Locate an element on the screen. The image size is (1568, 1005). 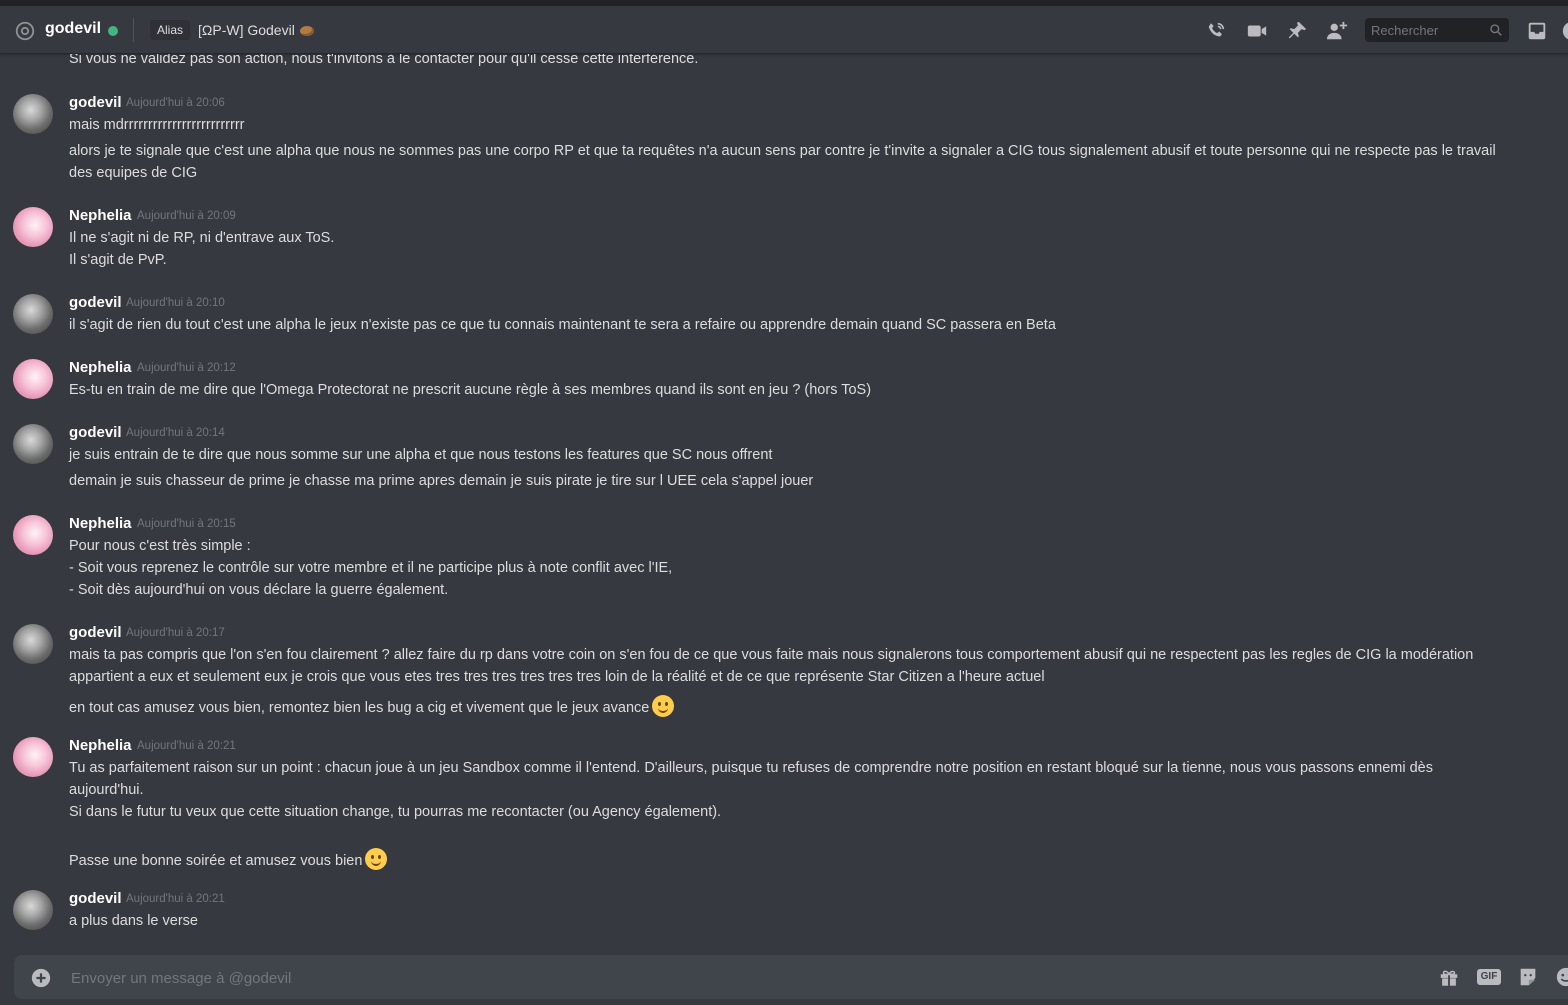
message-content: a plus dans le verse is located at coordinates (133, 921).